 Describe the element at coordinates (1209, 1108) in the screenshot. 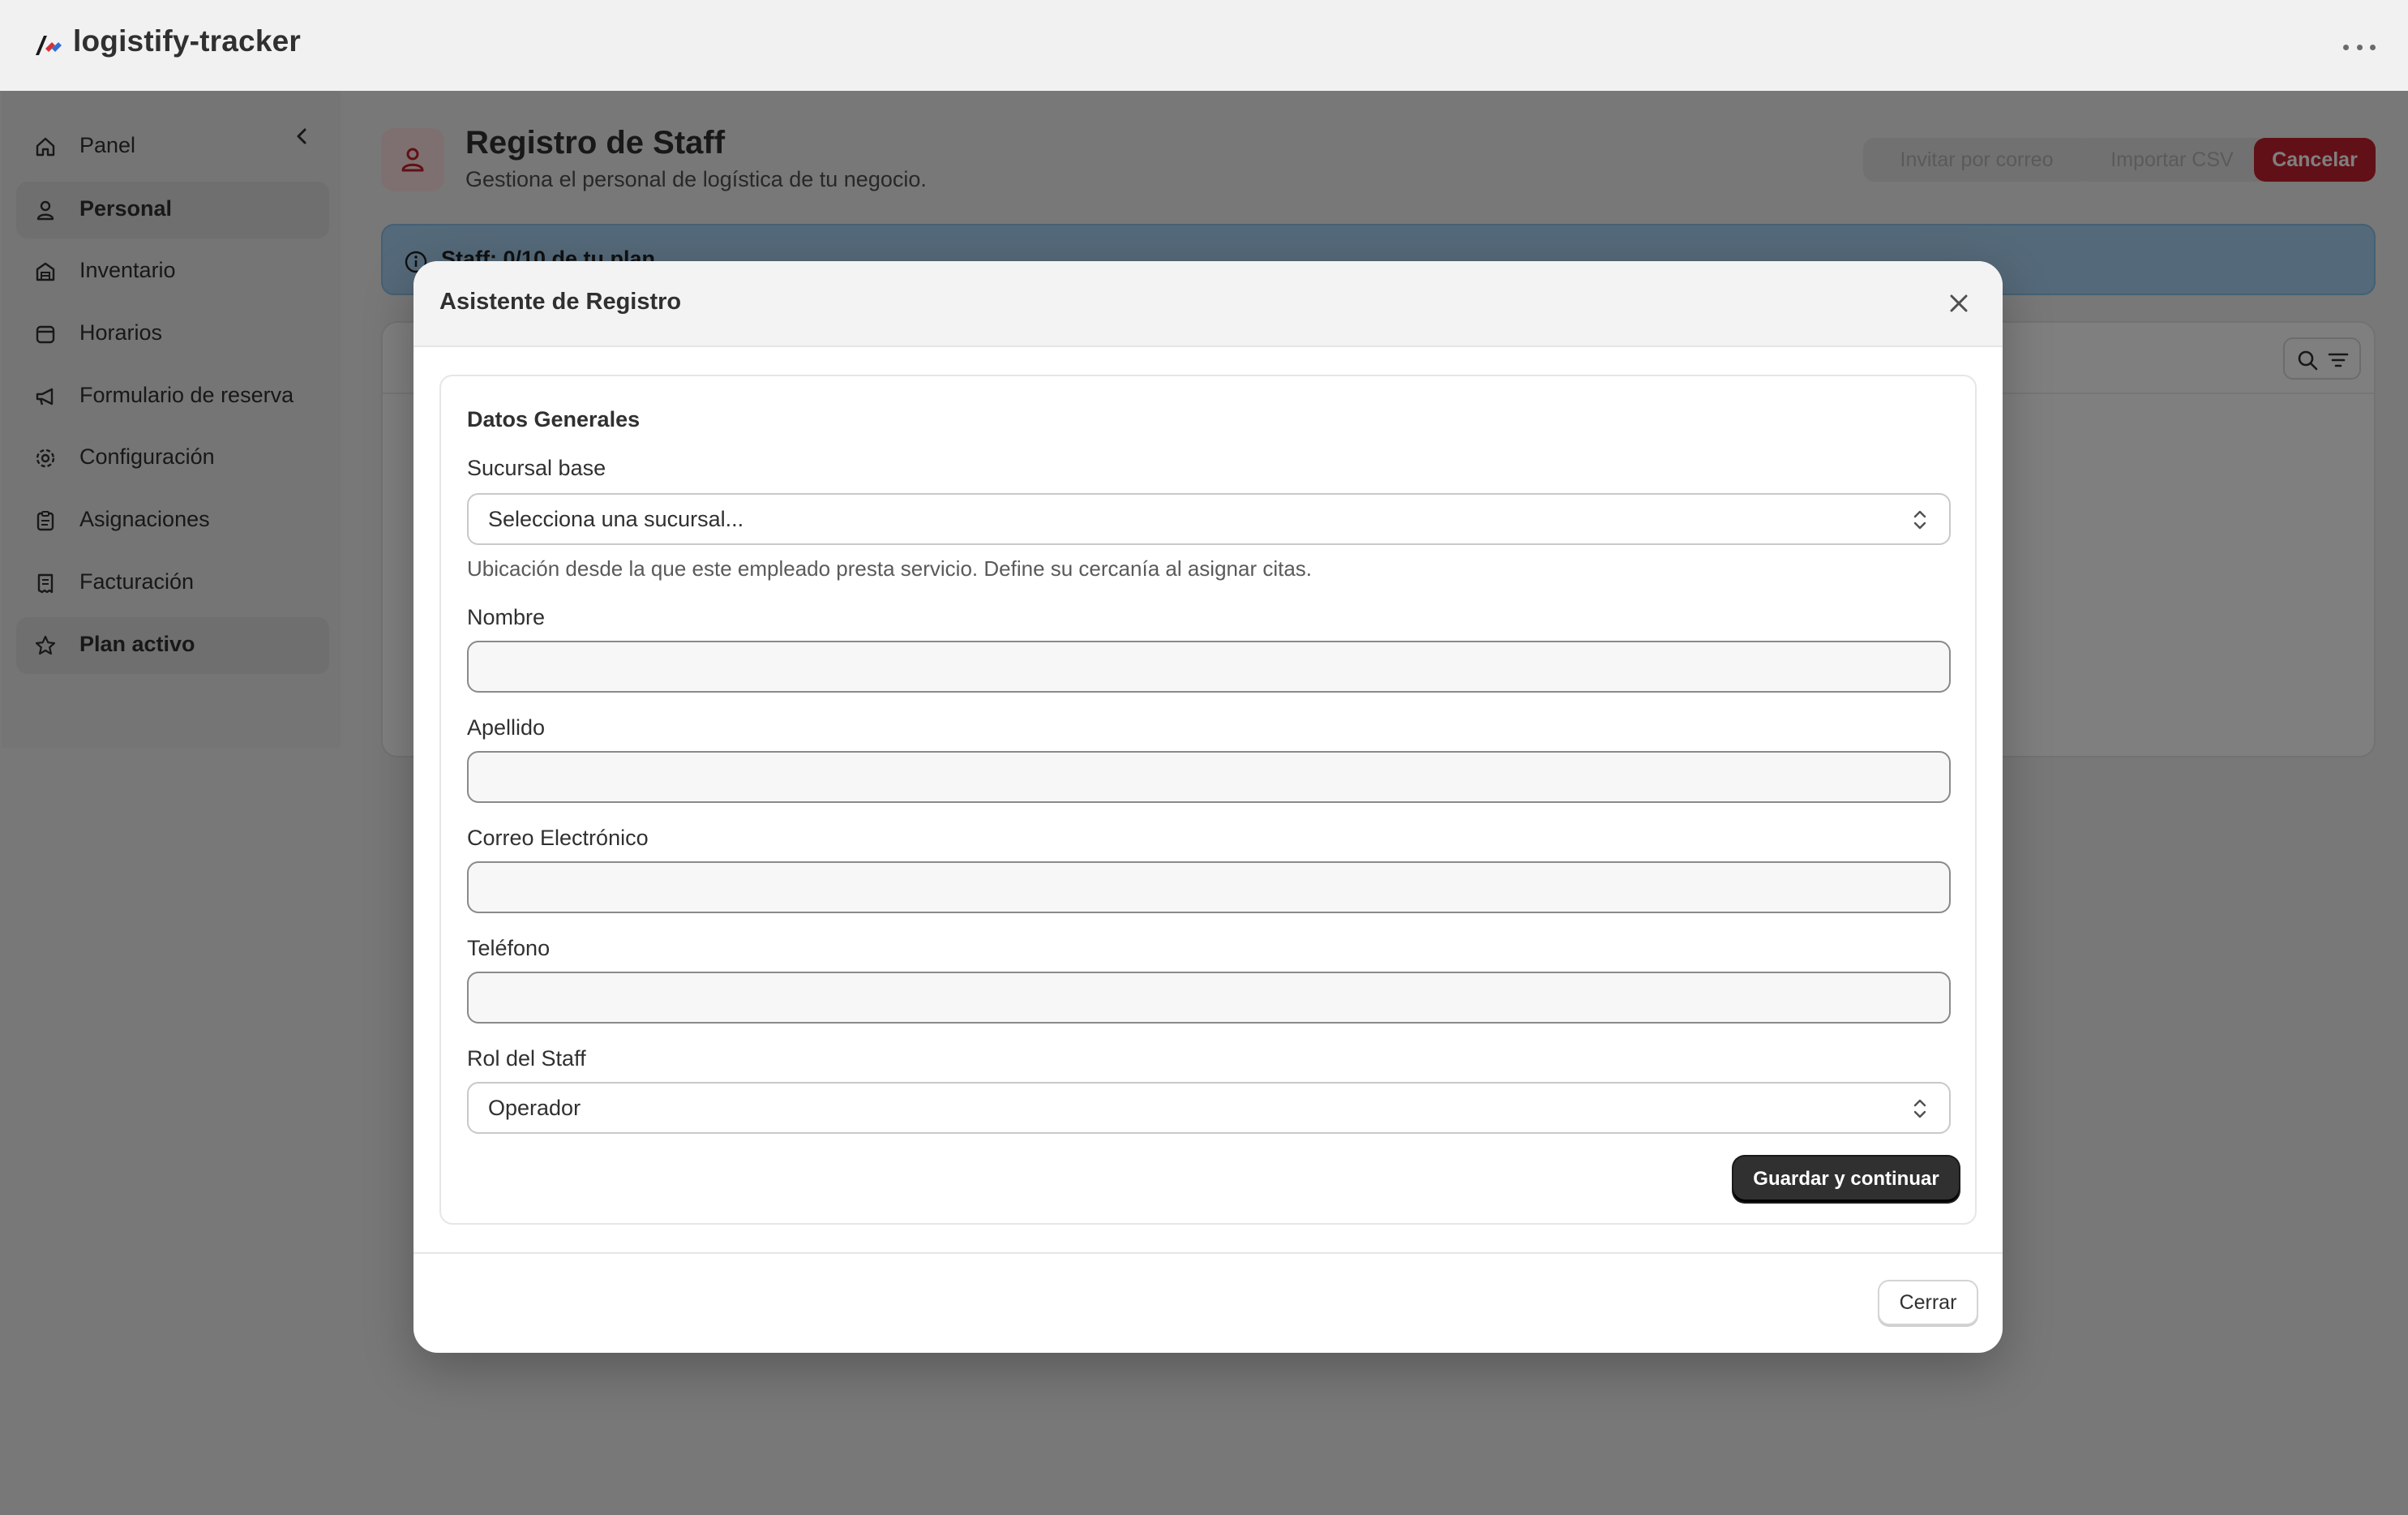

I see `role-select: Operador` at that location.